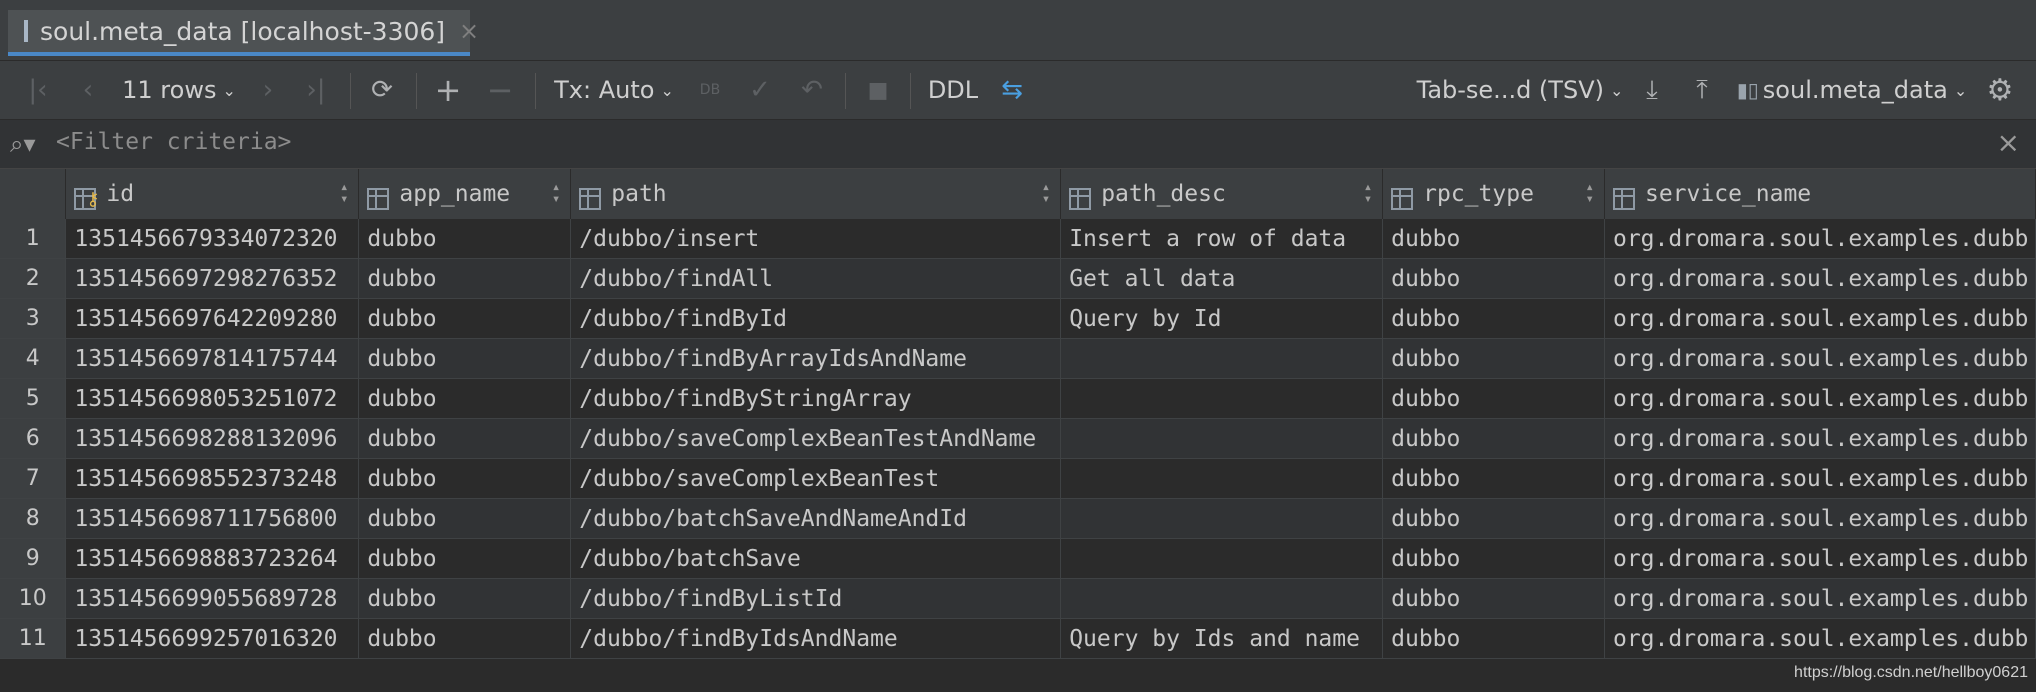 The image size is (2036, 692). Describe the element at coordinates (1222, 318) in the screenshot. I see `cell-path-desc: Query by Id` at that location.